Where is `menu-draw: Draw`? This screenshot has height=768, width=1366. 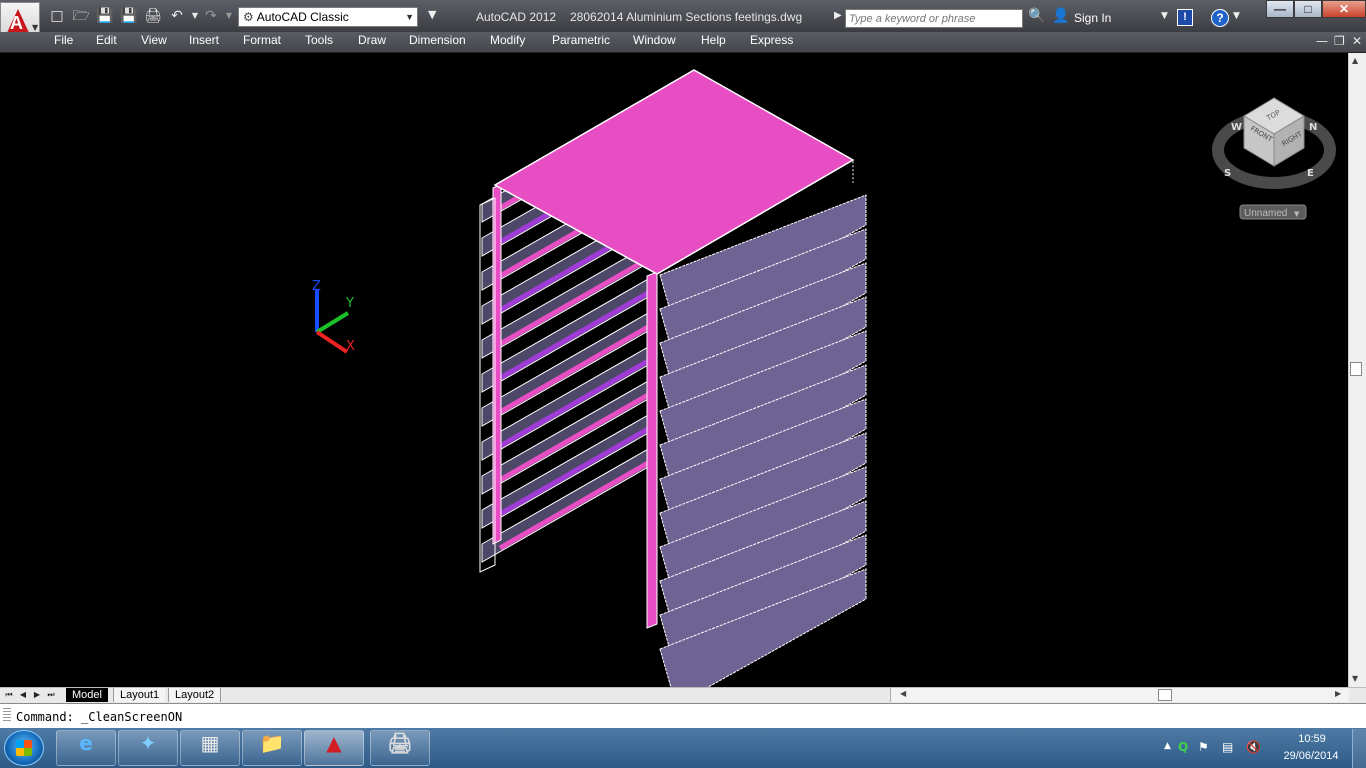 menu-draw: Draw is located at coordinates (372, 43).